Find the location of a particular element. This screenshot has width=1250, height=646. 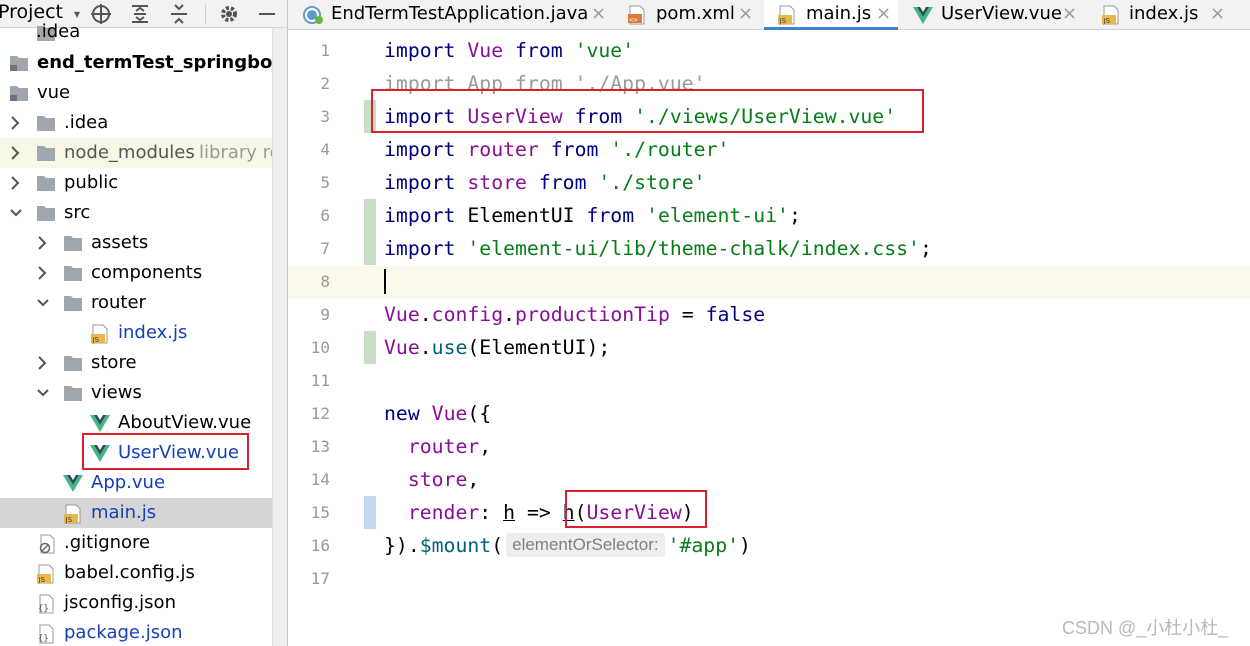

module-folder-icon is located at coordinates (19, 93).